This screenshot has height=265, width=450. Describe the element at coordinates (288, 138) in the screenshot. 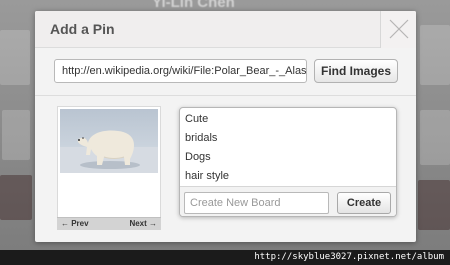

I see `board-item: bridals` at that location.